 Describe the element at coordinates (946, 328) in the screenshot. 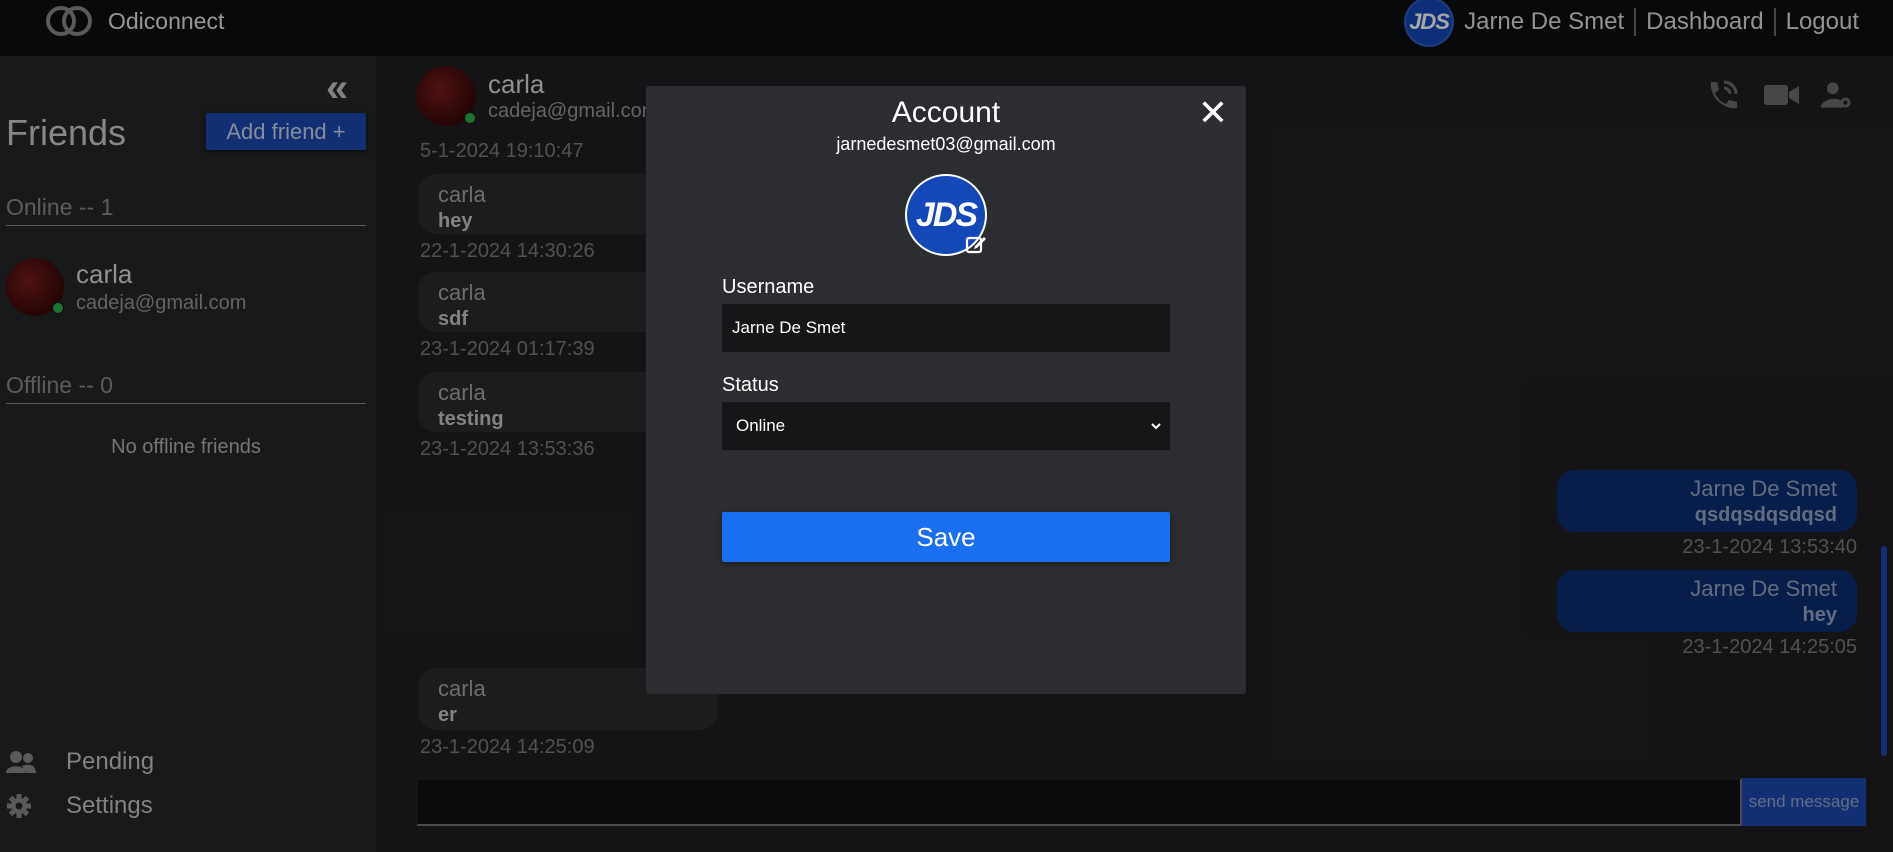

I see `username-input` at that location.